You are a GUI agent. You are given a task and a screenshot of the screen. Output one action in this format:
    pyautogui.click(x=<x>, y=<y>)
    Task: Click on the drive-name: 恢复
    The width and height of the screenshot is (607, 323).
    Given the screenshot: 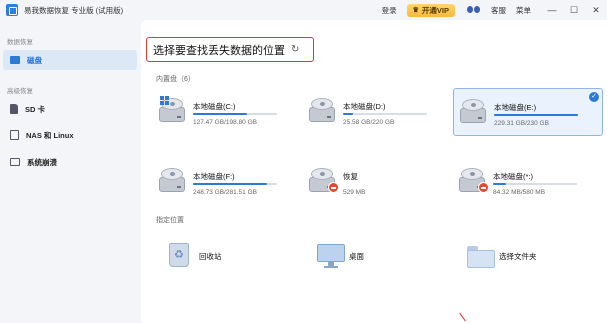 What is the action you would take?
    pyautogui.click(x=350, y=176)
    